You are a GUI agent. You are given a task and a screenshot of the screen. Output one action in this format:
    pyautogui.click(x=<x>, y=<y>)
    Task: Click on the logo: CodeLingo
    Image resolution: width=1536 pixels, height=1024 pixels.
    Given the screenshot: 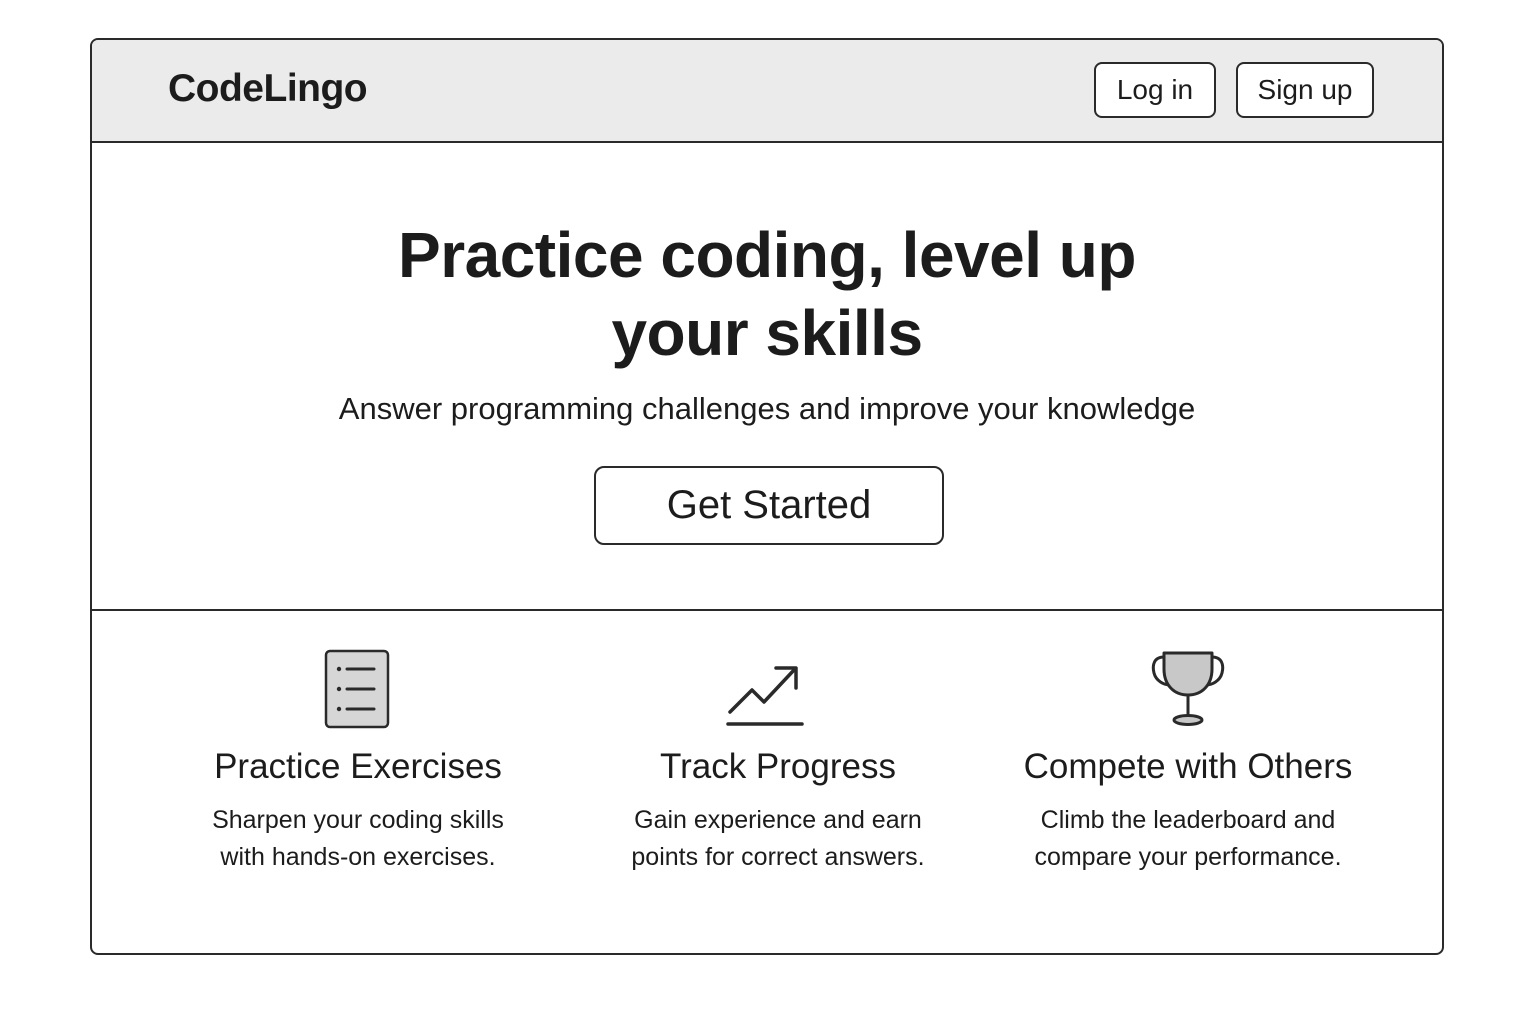 What is the action you would take?
    pyautogui.click(x=268, y=89)
    